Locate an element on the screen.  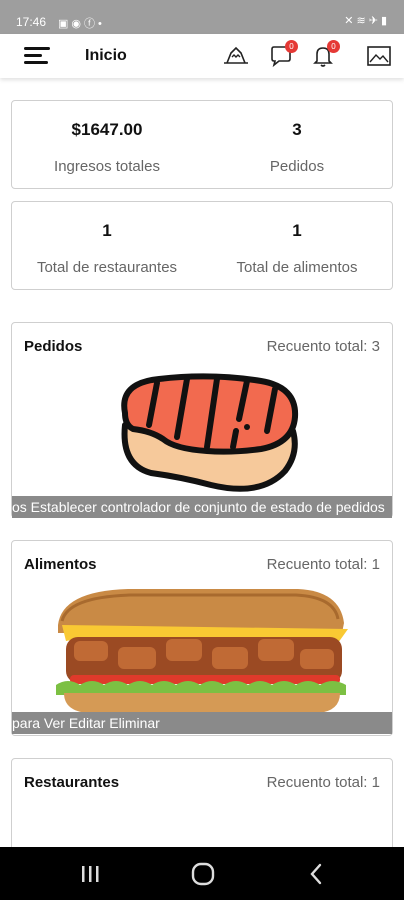
restaurants-section-count: Recuento total: 1 is located at coordinates (323, 782).